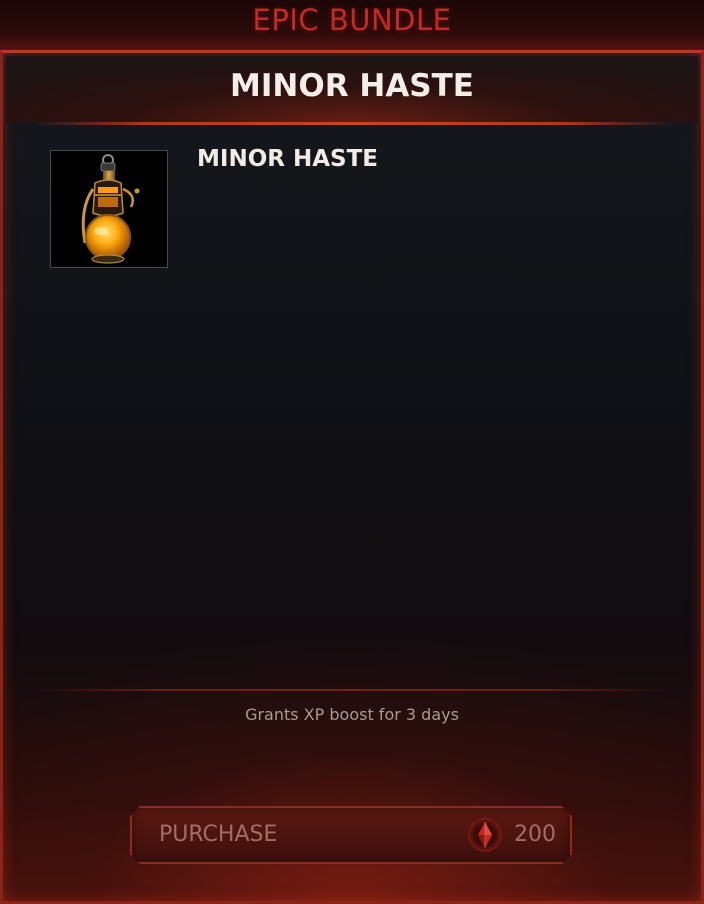 The image size is (704, 904). What do you see at coordinates (352, 86) in the screenshot?
I see `panel-title: MINOR HASTE` at bounding box center [352, 86].